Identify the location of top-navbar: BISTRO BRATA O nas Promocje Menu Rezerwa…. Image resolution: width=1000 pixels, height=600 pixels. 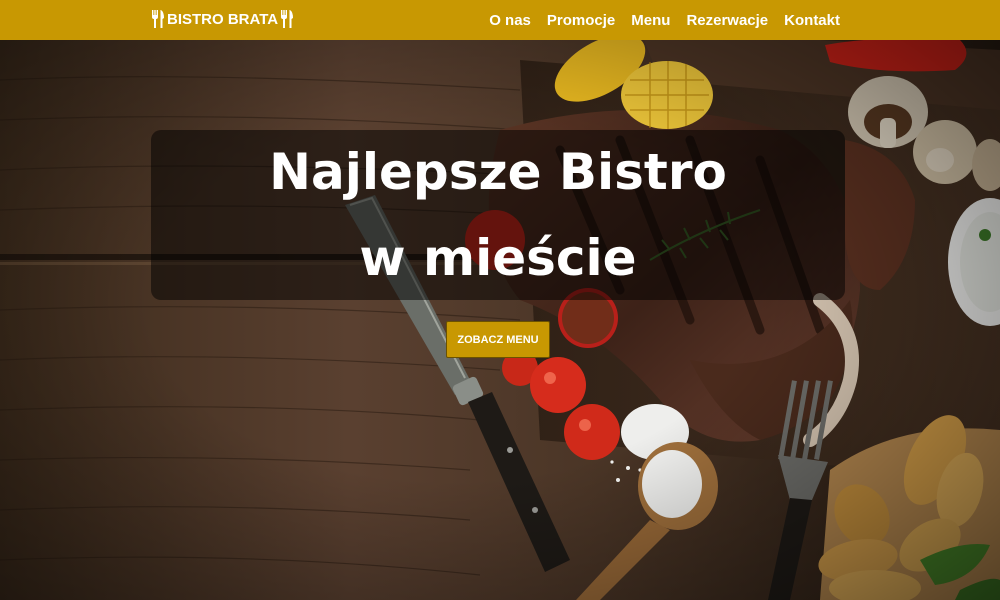
(500, 20).